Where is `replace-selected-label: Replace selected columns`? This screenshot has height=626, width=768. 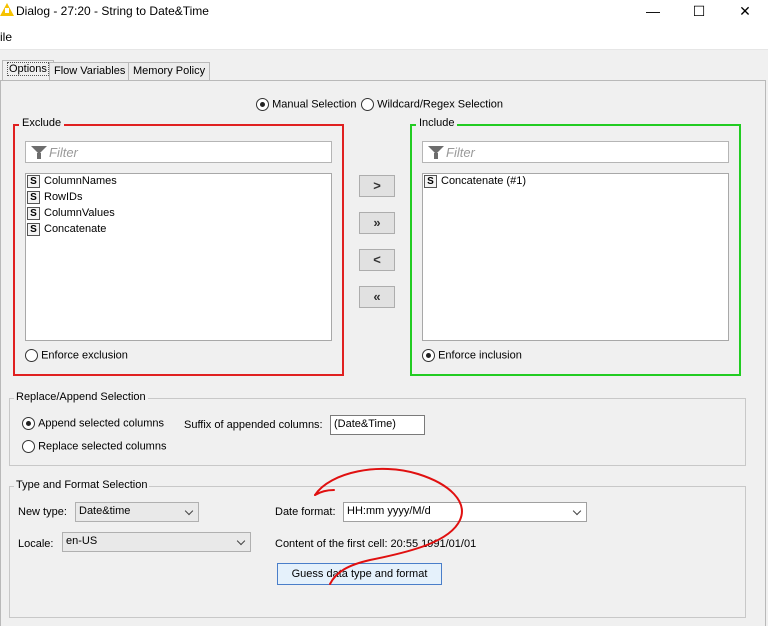
replace-selected-label: Replace selected columns is located at coordinates (102, 446).